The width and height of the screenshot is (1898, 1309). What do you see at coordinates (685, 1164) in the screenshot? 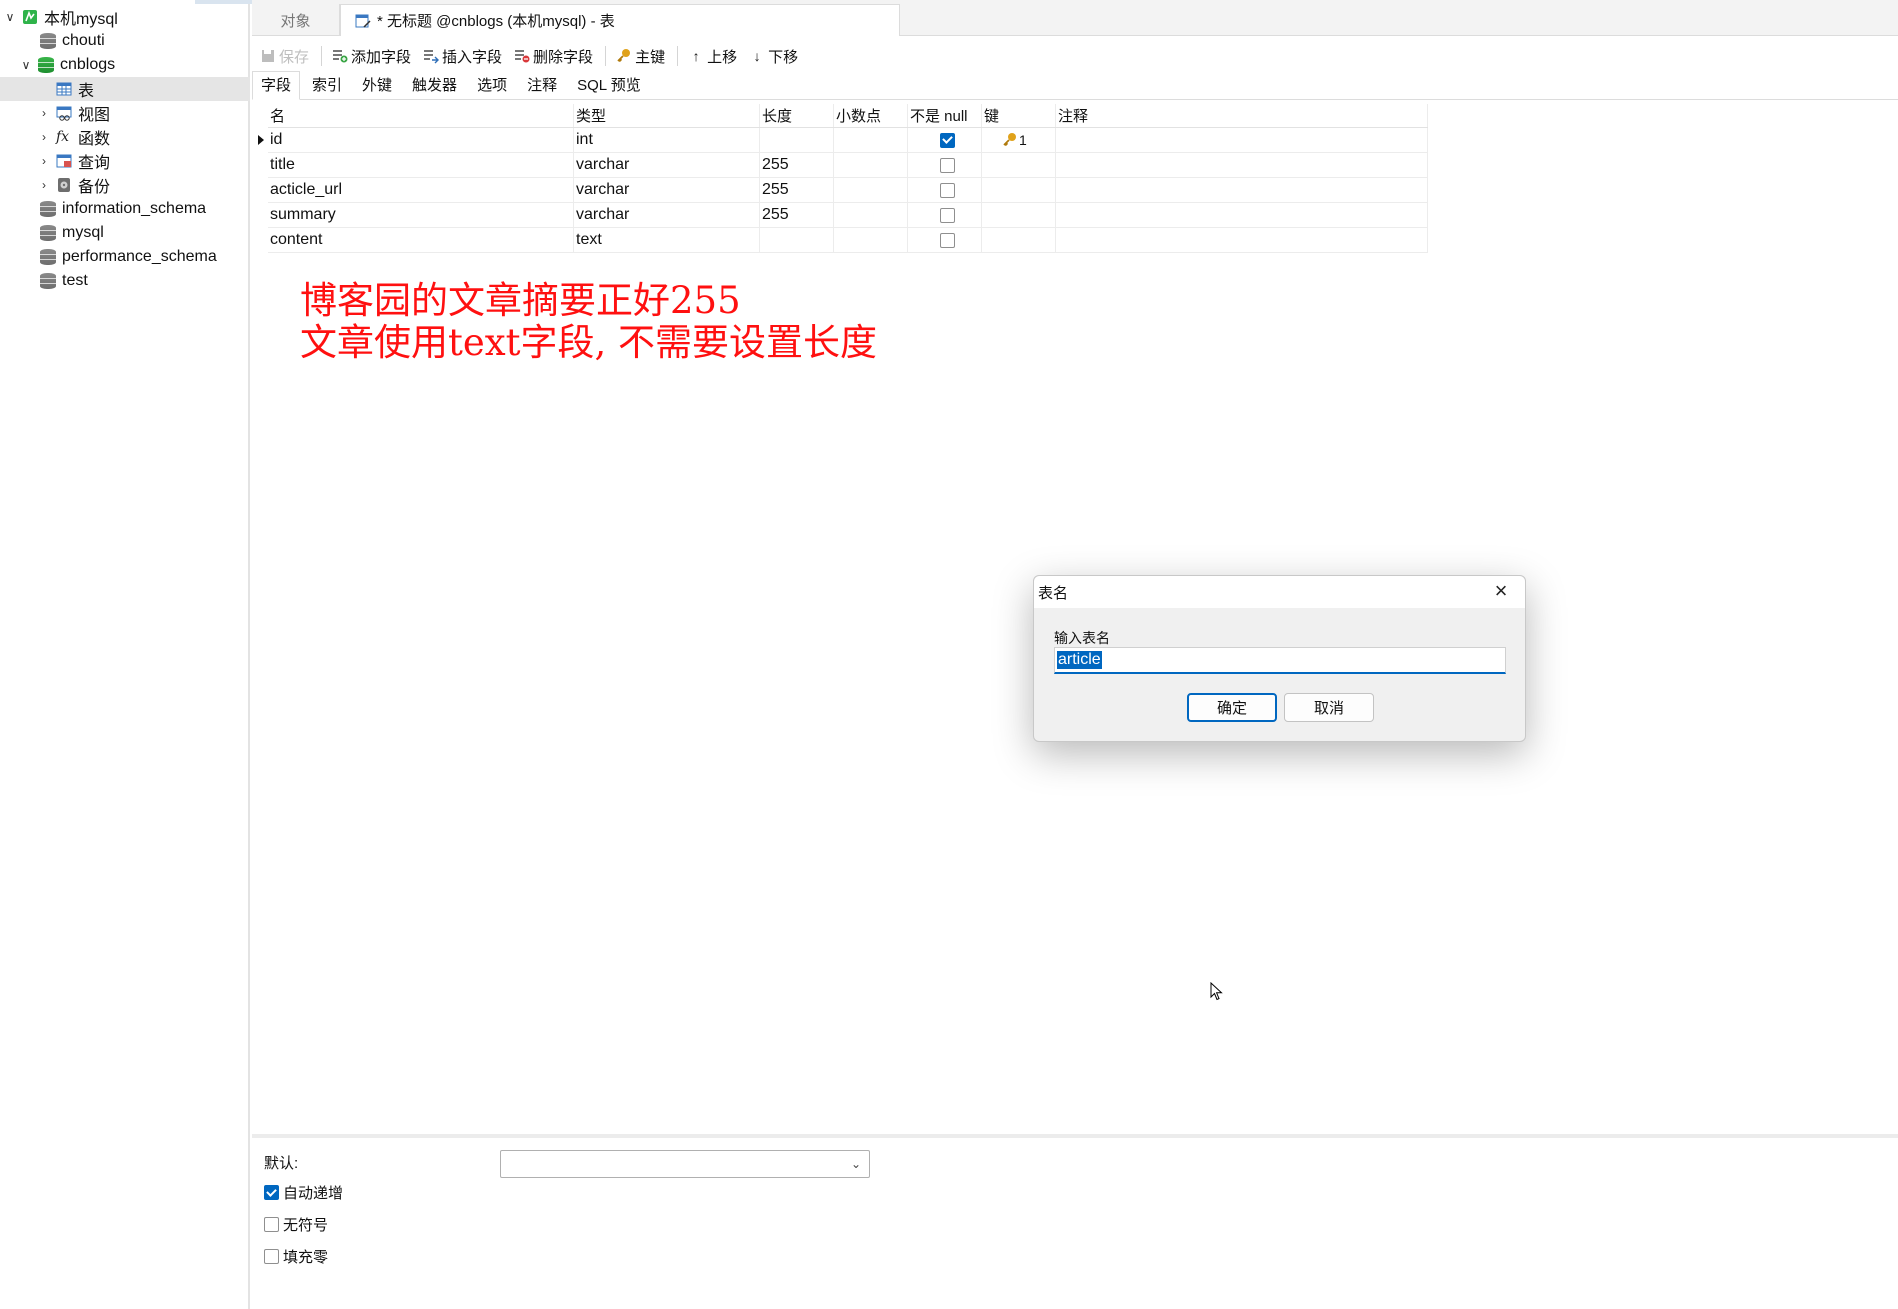
I see `default-value-select: ⌄` at bounding box center [685, 1164].